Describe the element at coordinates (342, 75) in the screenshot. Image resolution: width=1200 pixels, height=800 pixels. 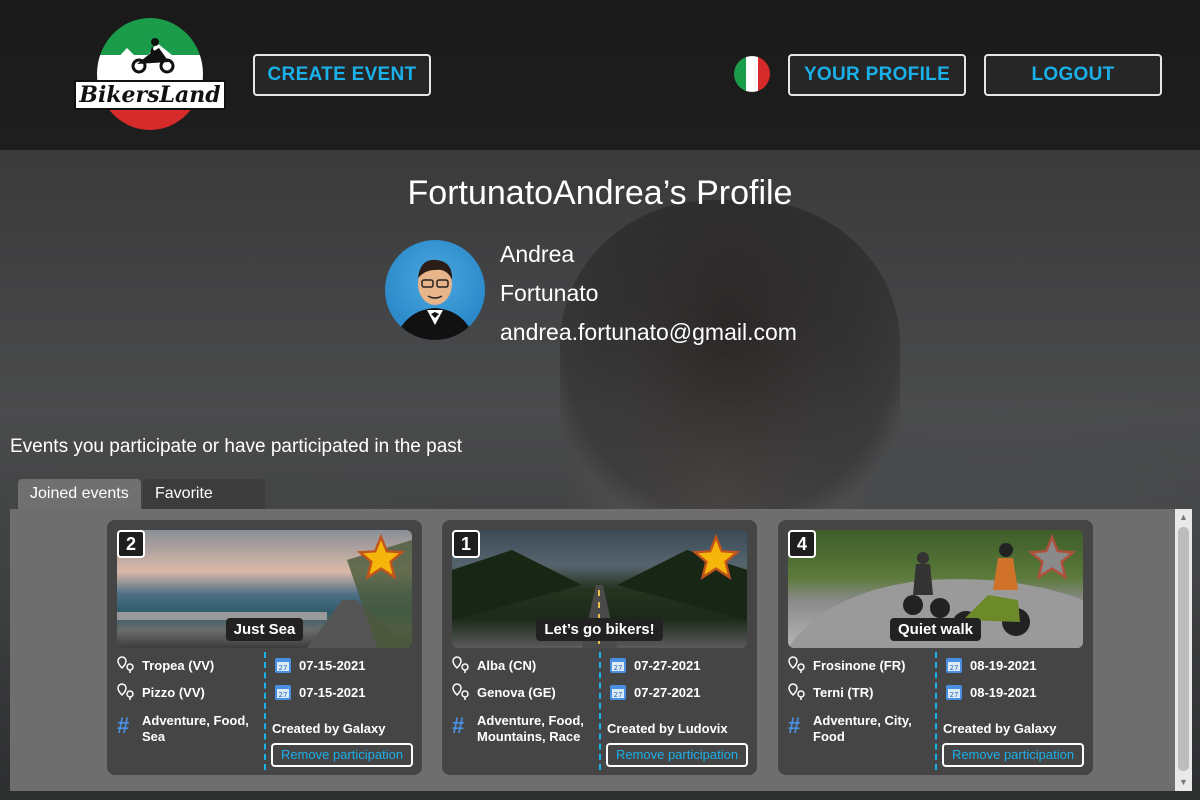
I see `create-event-button: CREATE EVENT` at that location.